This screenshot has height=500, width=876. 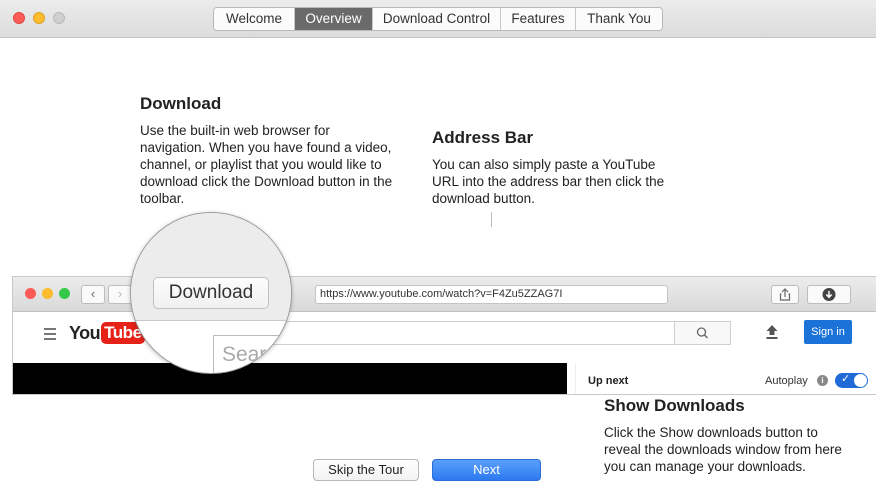 What do you see at coordinates (608, 381) in the screenshot?
I see `up-next-label: Up next` at bounding box center [608, 381].